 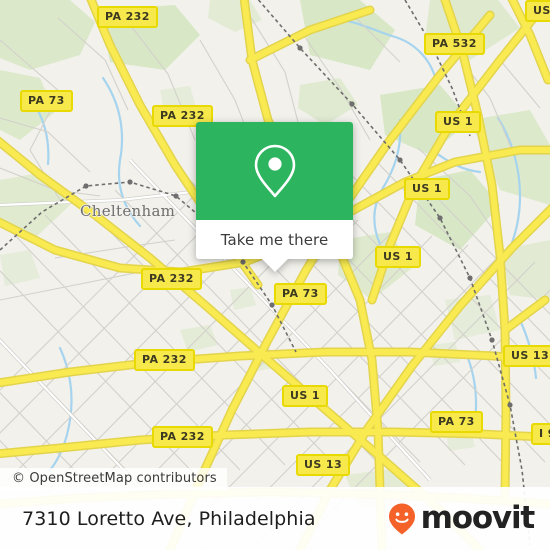 What do you see at coordinates (537, 11) in the screenshot?
I see `road-shield: US` at bounding box center [537, 11].